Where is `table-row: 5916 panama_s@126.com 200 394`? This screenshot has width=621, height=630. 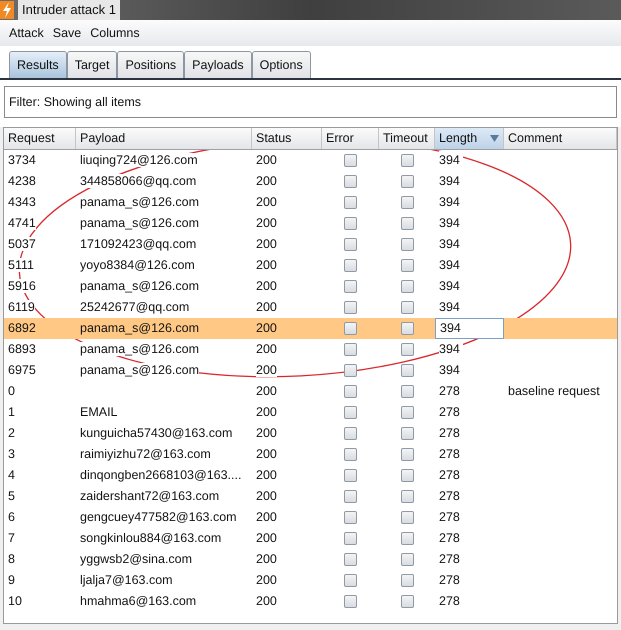 table-row: 5916 panama_s@126.com 200 394 is located at coordinates (310, 286).